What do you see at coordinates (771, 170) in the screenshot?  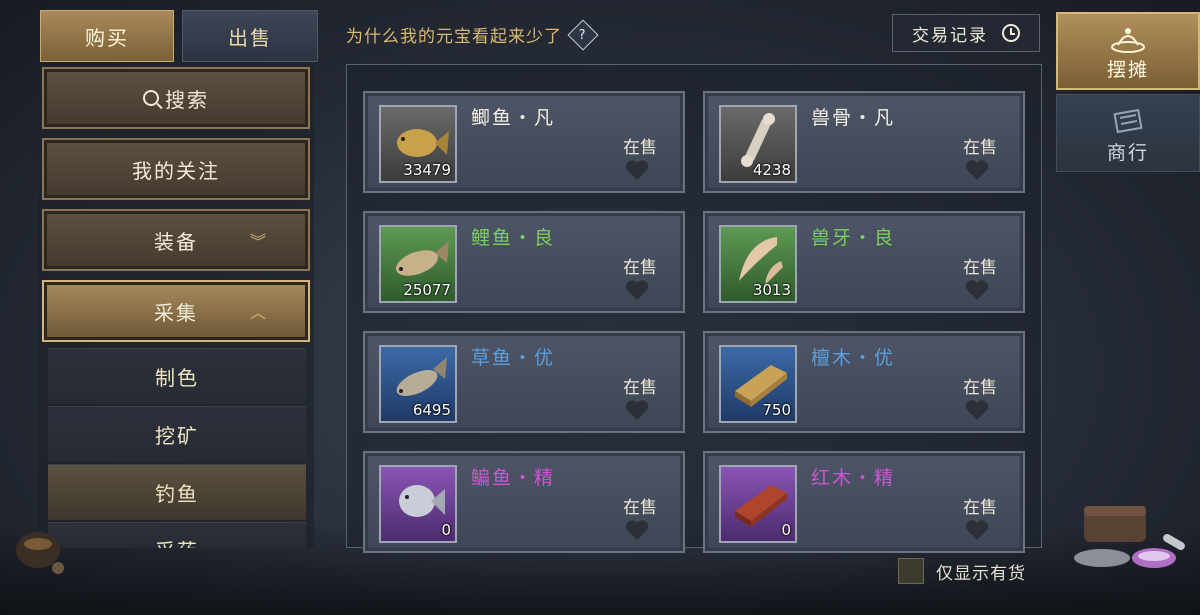 I see `item-quantity: 4238` at bounding box center [771, 170].